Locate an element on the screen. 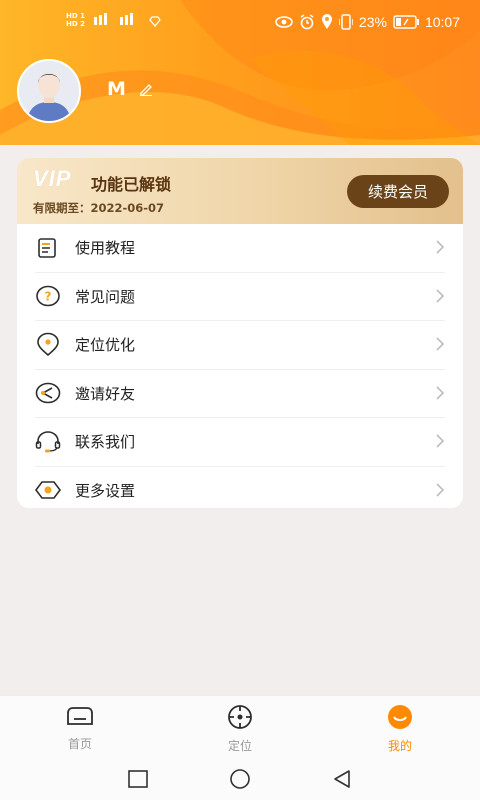  status-right: 23% 10:07 is located at coordinates (367, 22).